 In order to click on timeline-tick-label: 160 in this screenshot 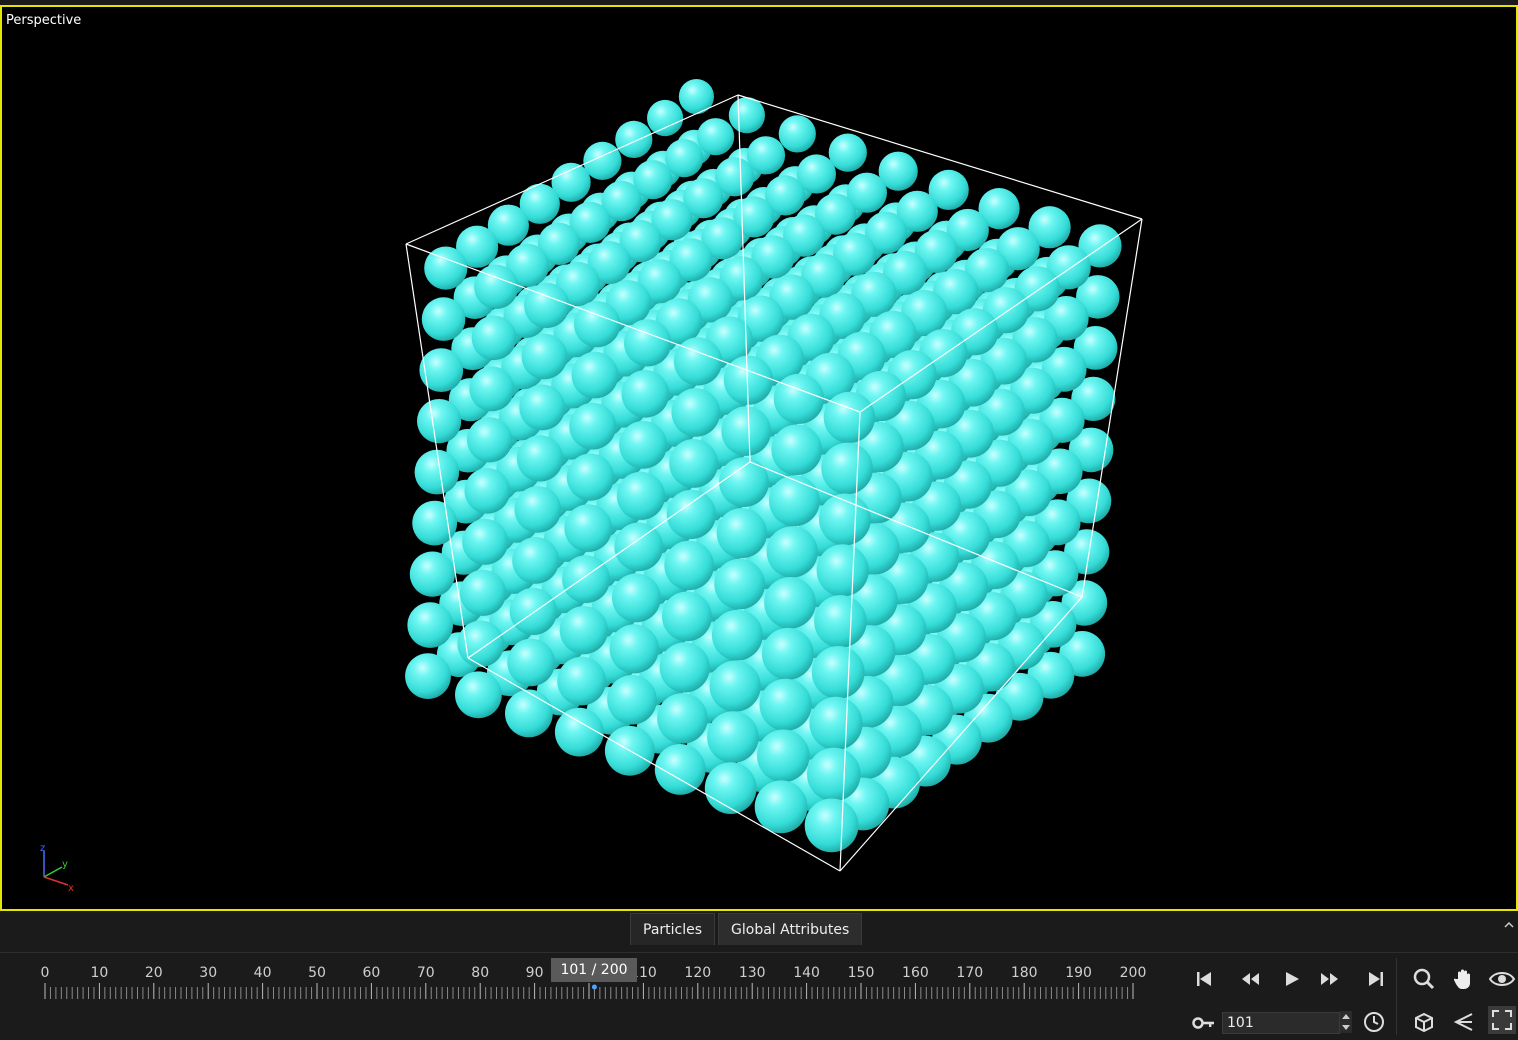, I will do `click(915, 973)`.